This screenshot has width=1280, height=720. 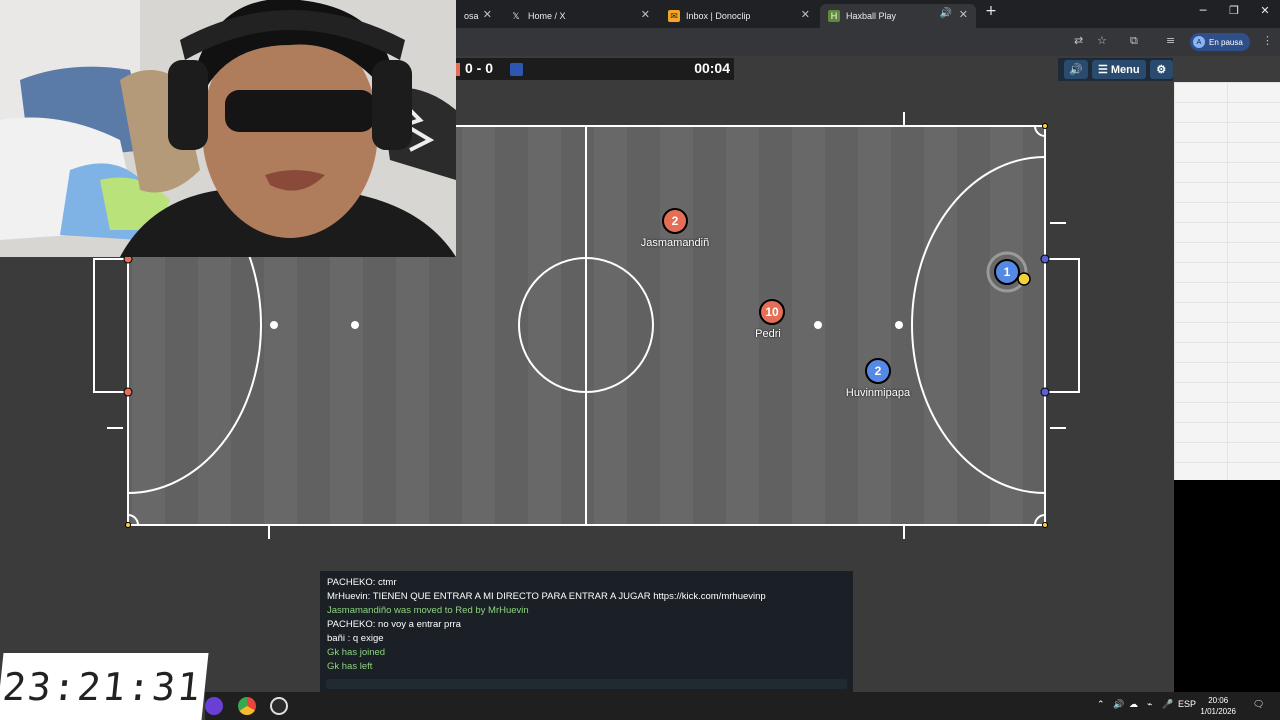 What do you see at coordinates (1265, 10) in the screenshot?
I see `close-window-icon: ✕` at bounding box center [1265, 10].